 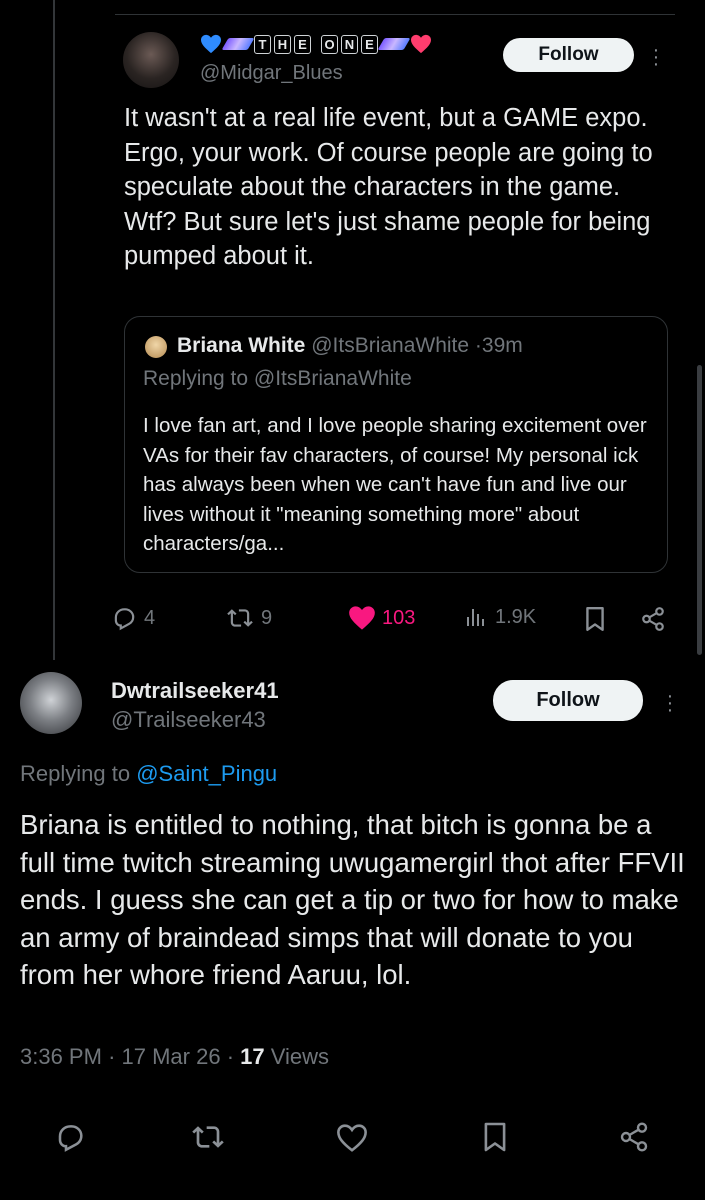 What do you see at coordinates (262, 44) in the screenshot?
I see `badge-letter: T` at bounding box center [262, 44].